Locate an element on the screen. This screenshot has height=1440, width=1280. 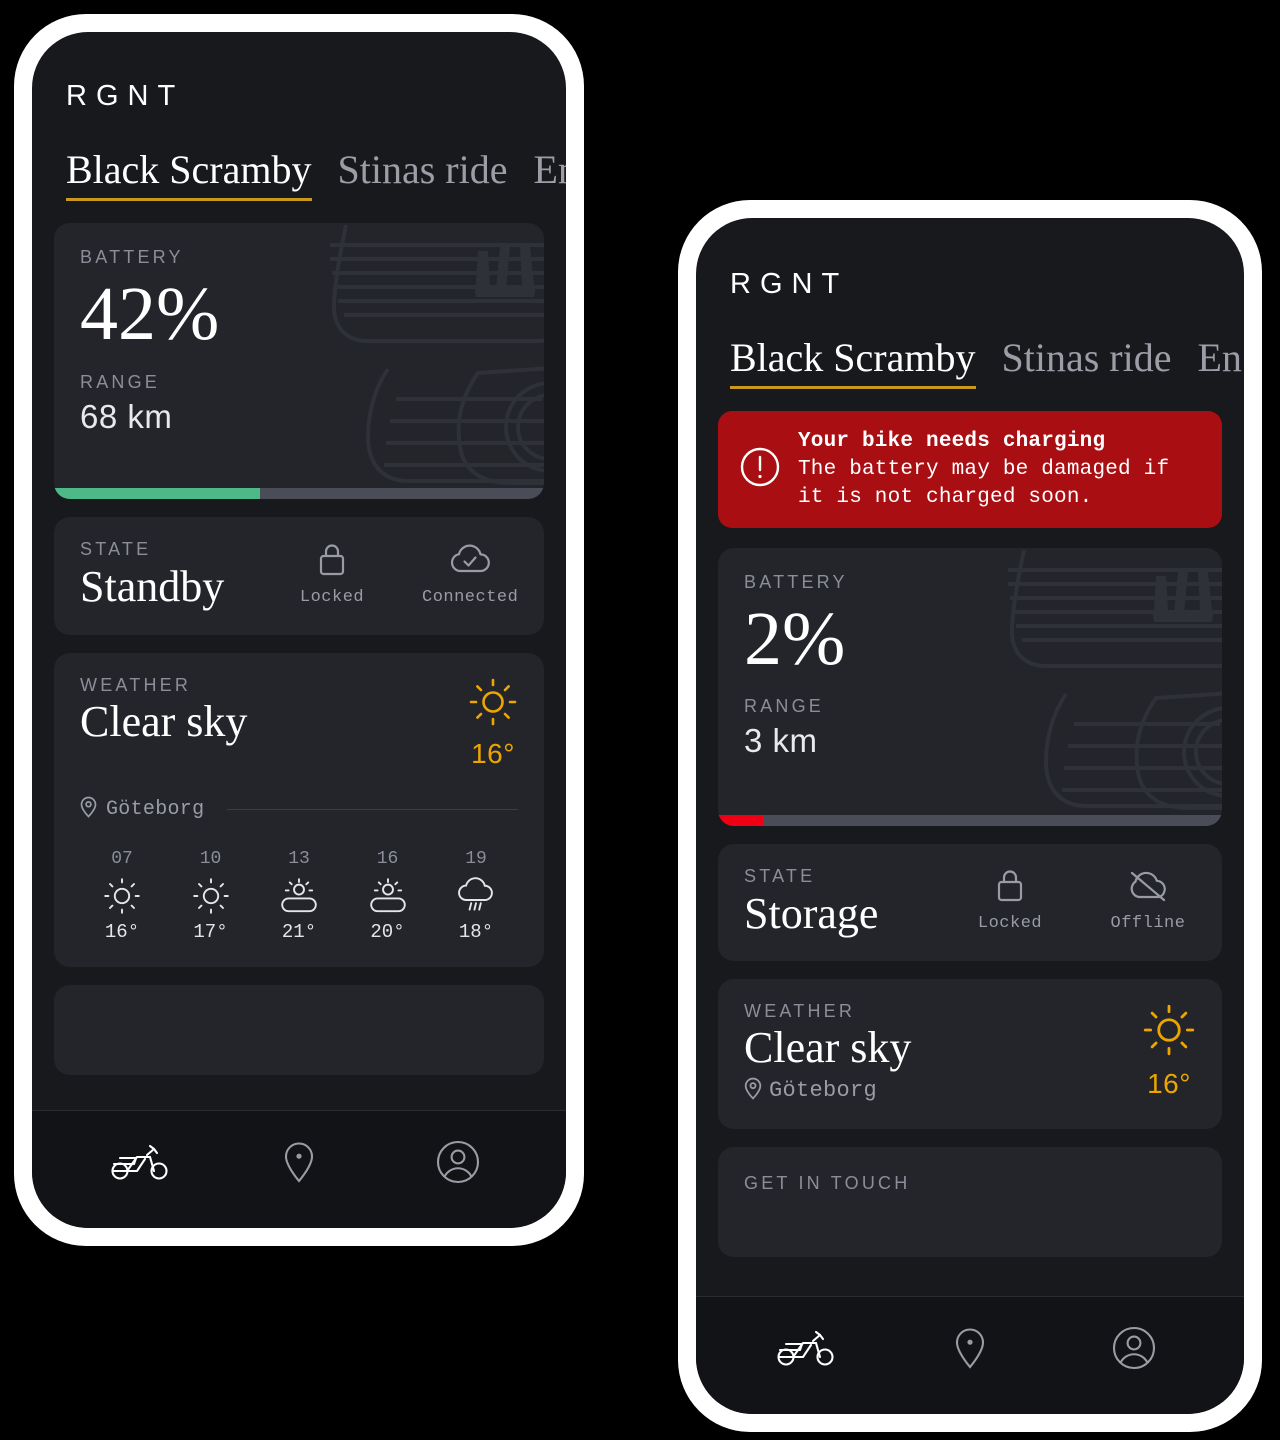
offline-label: Offline is located at coordinates (1148, 924).